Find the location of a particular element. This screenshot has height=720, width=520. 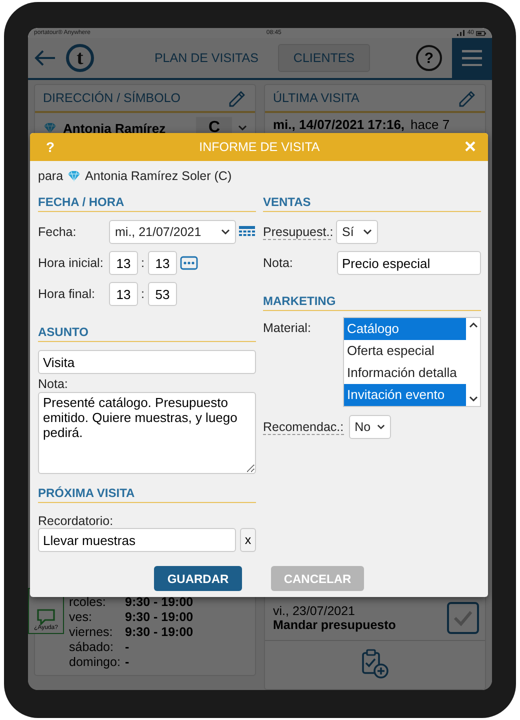

listbox-option: Invitación evento is located at coordinates (405, 395).